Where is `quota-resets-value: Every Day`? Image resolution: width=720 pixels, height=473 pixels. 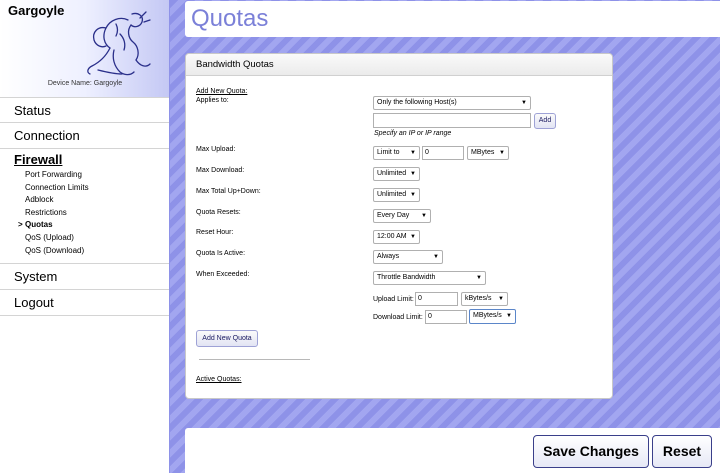
quota-resets-value: Every Day is located at coordinates (393, 215).